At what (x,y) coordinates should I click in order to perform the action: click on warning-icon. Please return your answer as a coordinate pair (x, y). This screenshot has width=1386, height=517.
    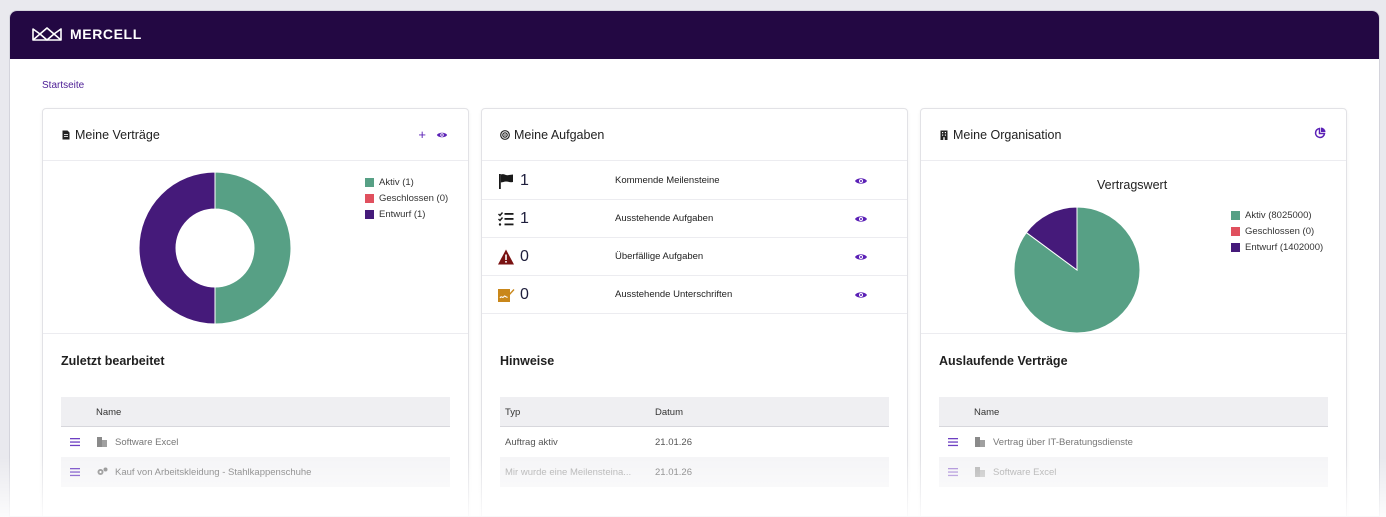
    Looking at the image, I should click on (506, 257).